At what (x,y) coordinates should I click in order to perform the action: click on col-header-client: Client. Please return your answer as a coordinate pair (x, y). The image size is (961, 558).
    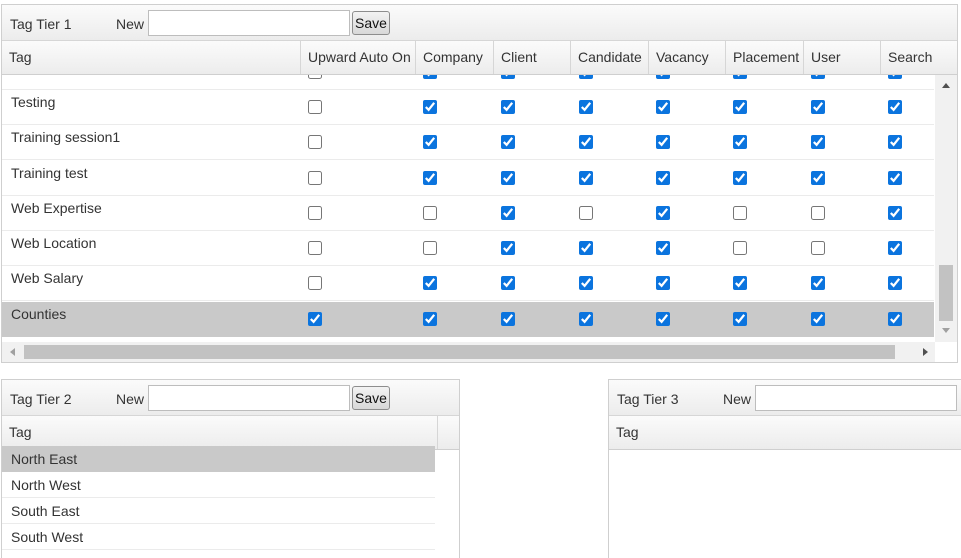
    Looking at the image, I should click on (532, 57).